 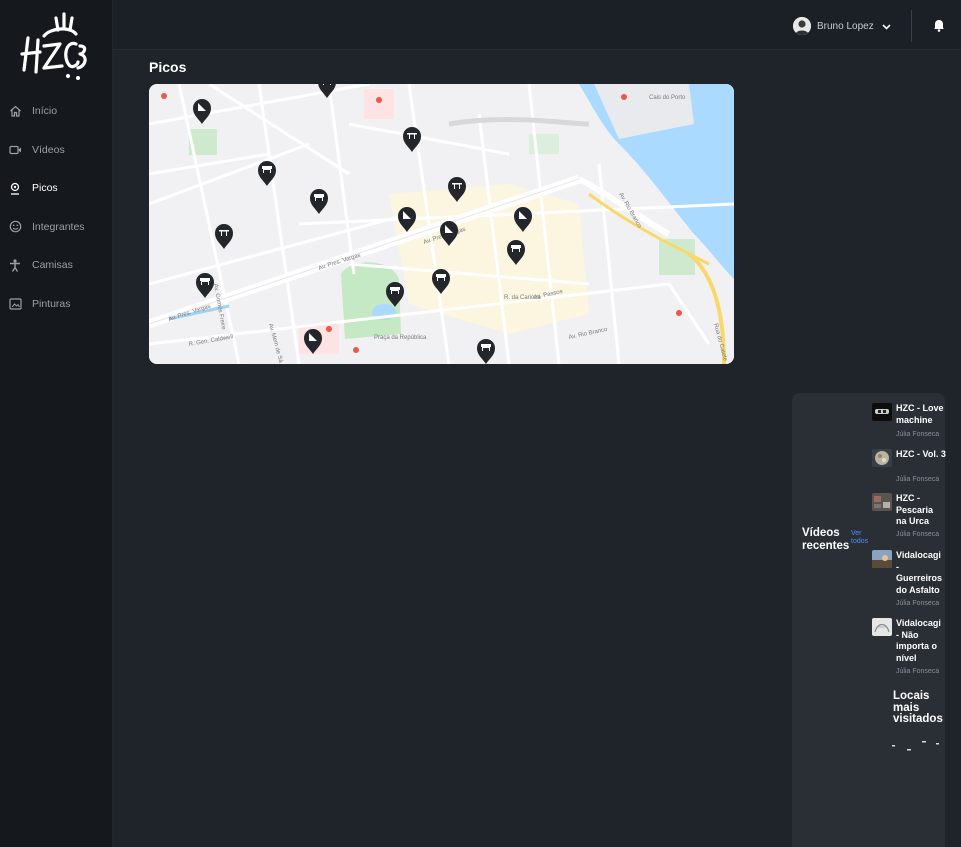 I want to click on map-street-label: Cais do Porto, so click(x=667, y=98).